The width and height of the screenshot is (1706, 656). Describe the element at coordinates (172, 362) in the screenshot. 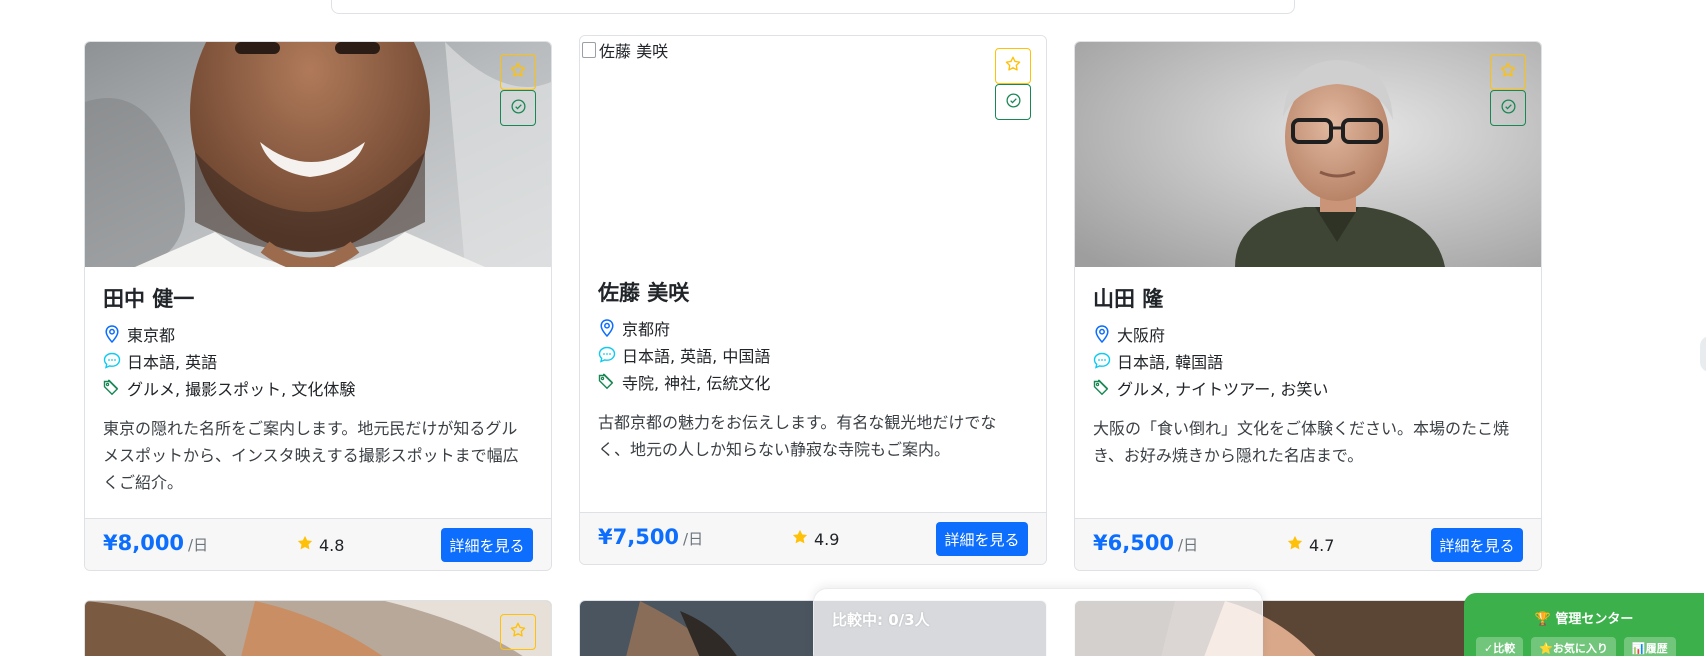

I see `languages-text: 日本語, 英語` at that location.